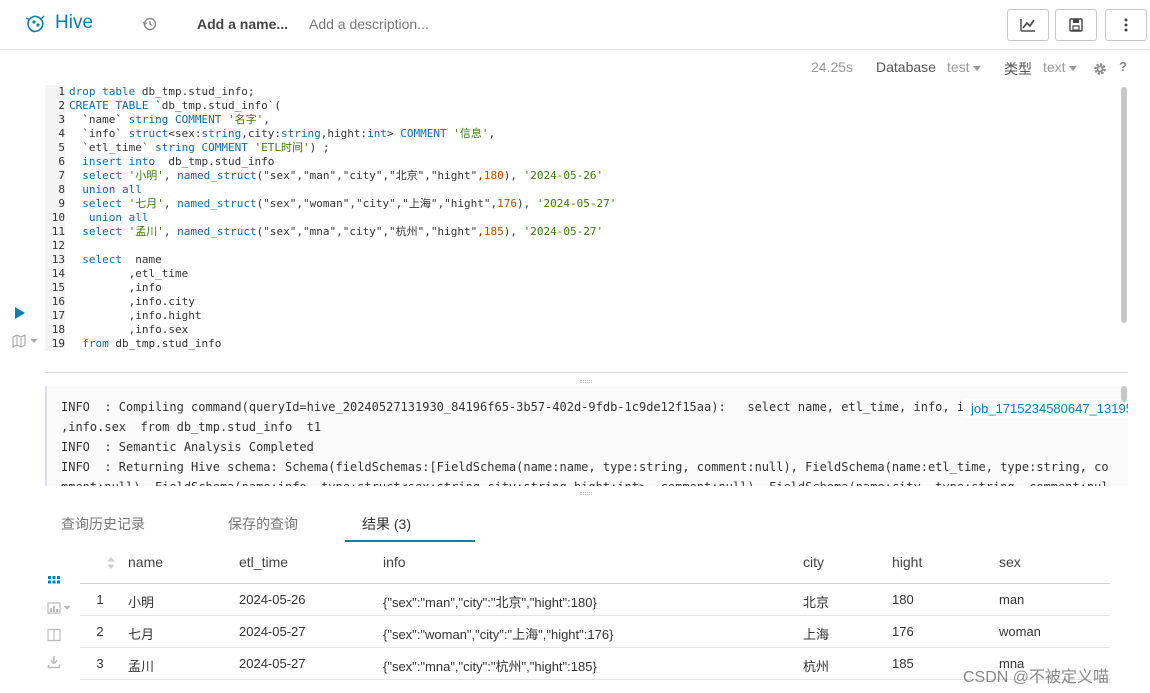 The image size is (1150, 693). What do you see at coordinates (582, 316) in the screenshot?
I see `code-line: 17 ,info.hight` at bounding box center [582, 316].